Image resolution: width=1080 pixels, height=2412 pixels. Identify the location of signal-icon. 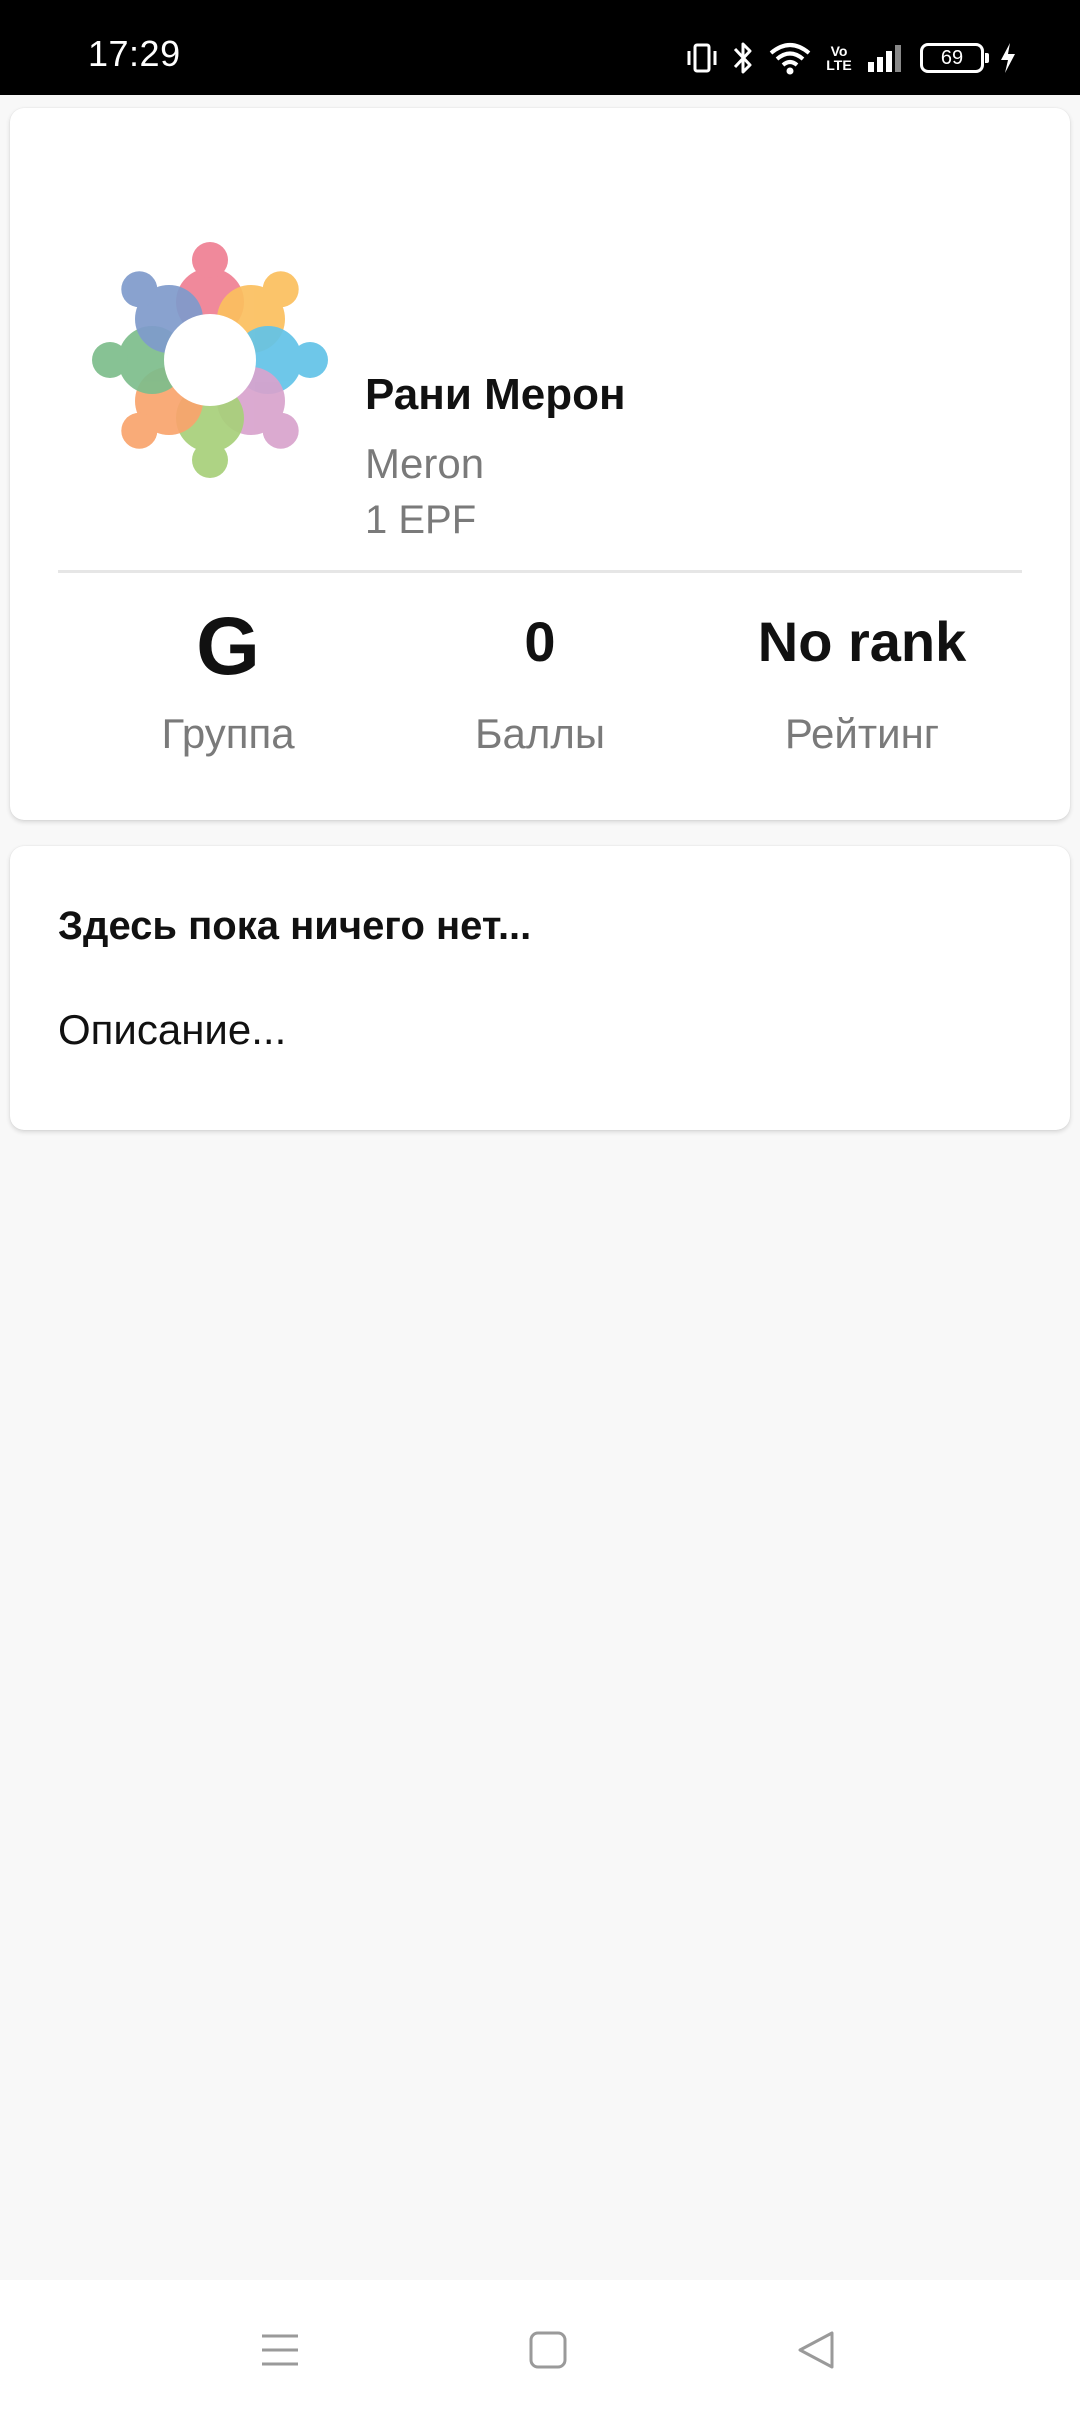
(886, 58).